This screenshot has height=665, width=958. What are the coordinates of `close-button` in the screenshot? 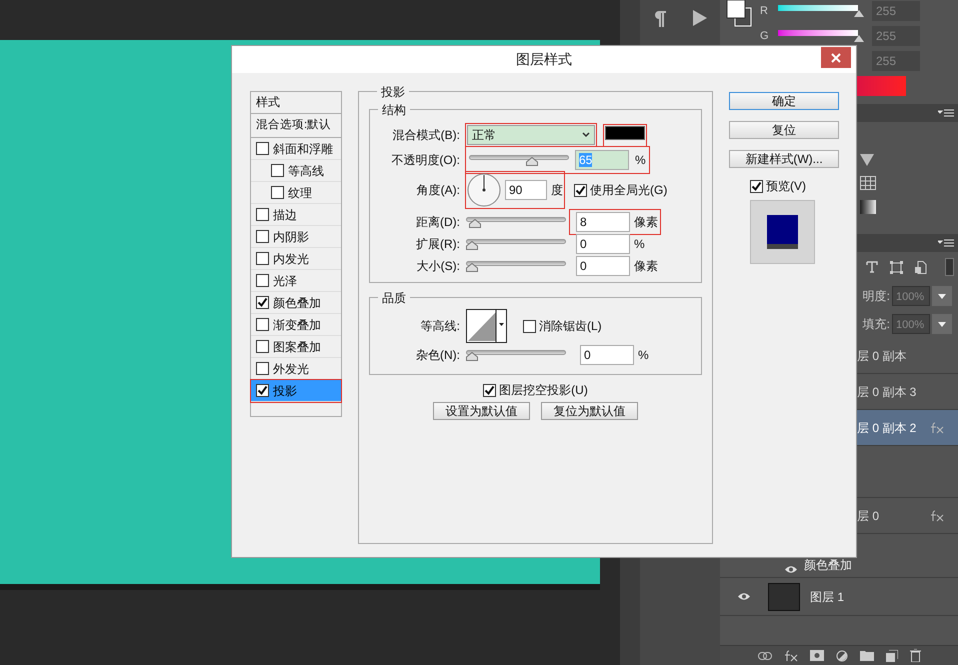 It's located at (836, 57).